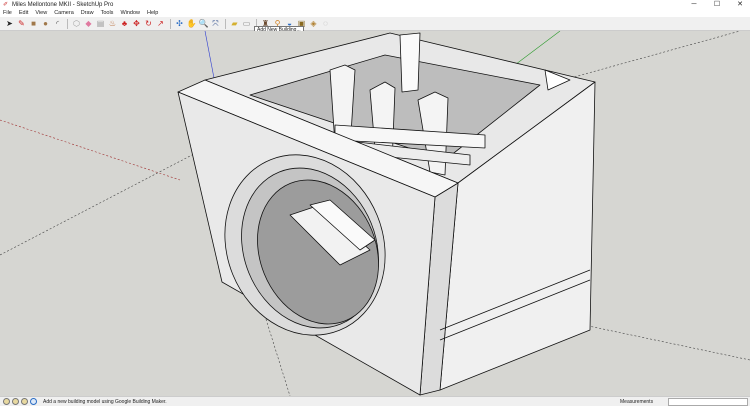 This screenshot has height=406, width=750. What do you see at coordinates (6, 4) in the screenshot?
I see `sketchup-logo-icon: ✐` at bounding box center [6, 4].